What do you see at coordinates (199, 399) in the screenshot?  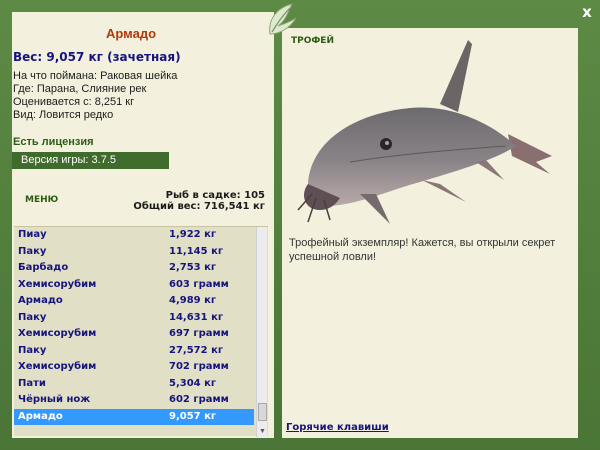 I see `catch-fish-weight: 602 грамм` at bounding box center [199, 399].